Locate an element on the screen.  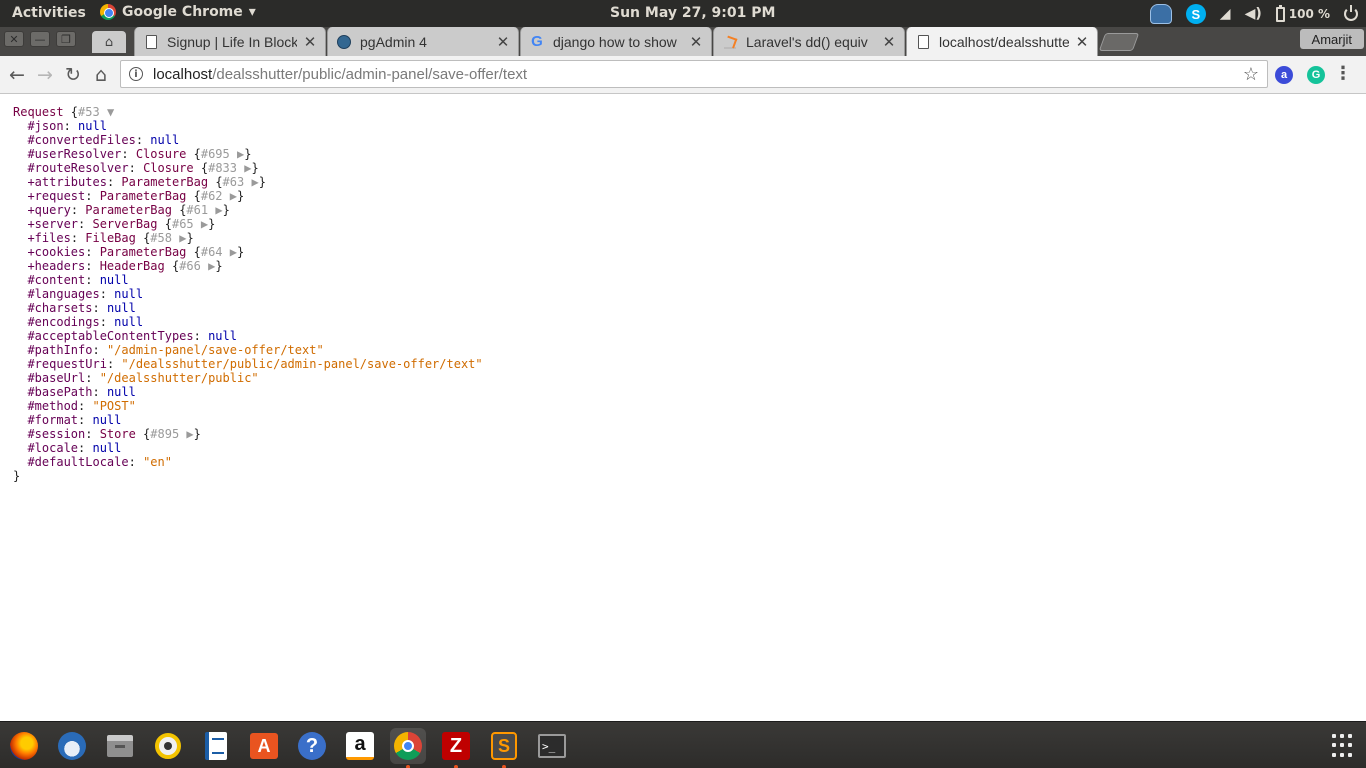
tab-signup: Signup | Life In Block ✕ is located at coordinates (230, 41).